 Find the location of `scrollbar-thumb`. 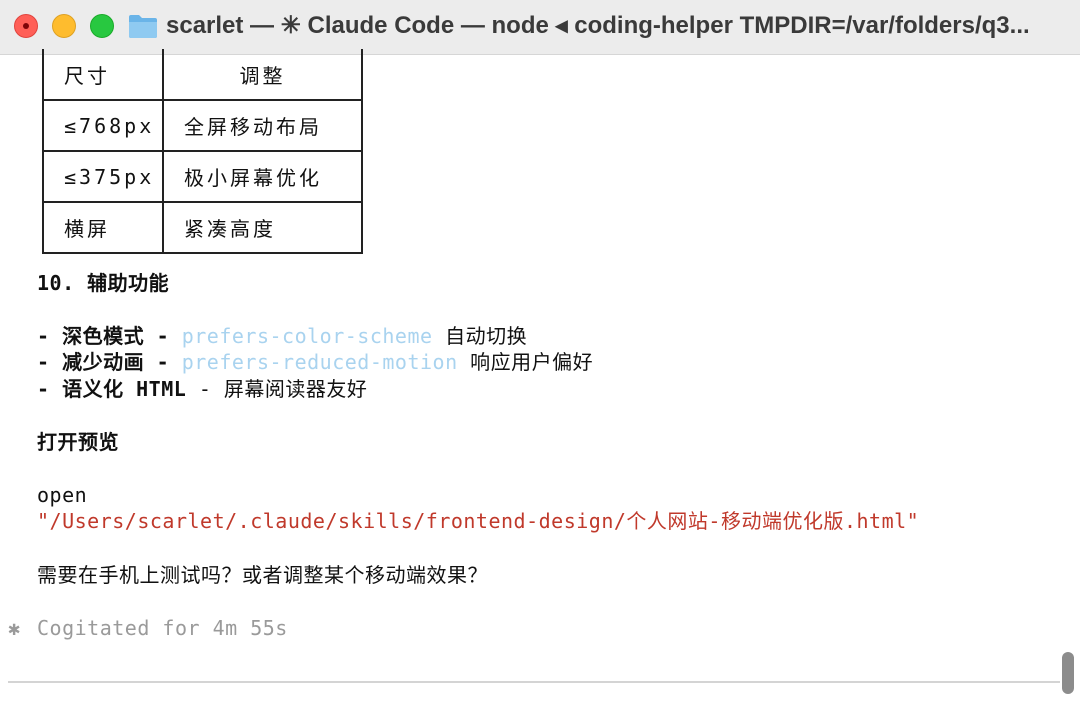

scrollbar-thumb is located at coordinates (1068, 673).